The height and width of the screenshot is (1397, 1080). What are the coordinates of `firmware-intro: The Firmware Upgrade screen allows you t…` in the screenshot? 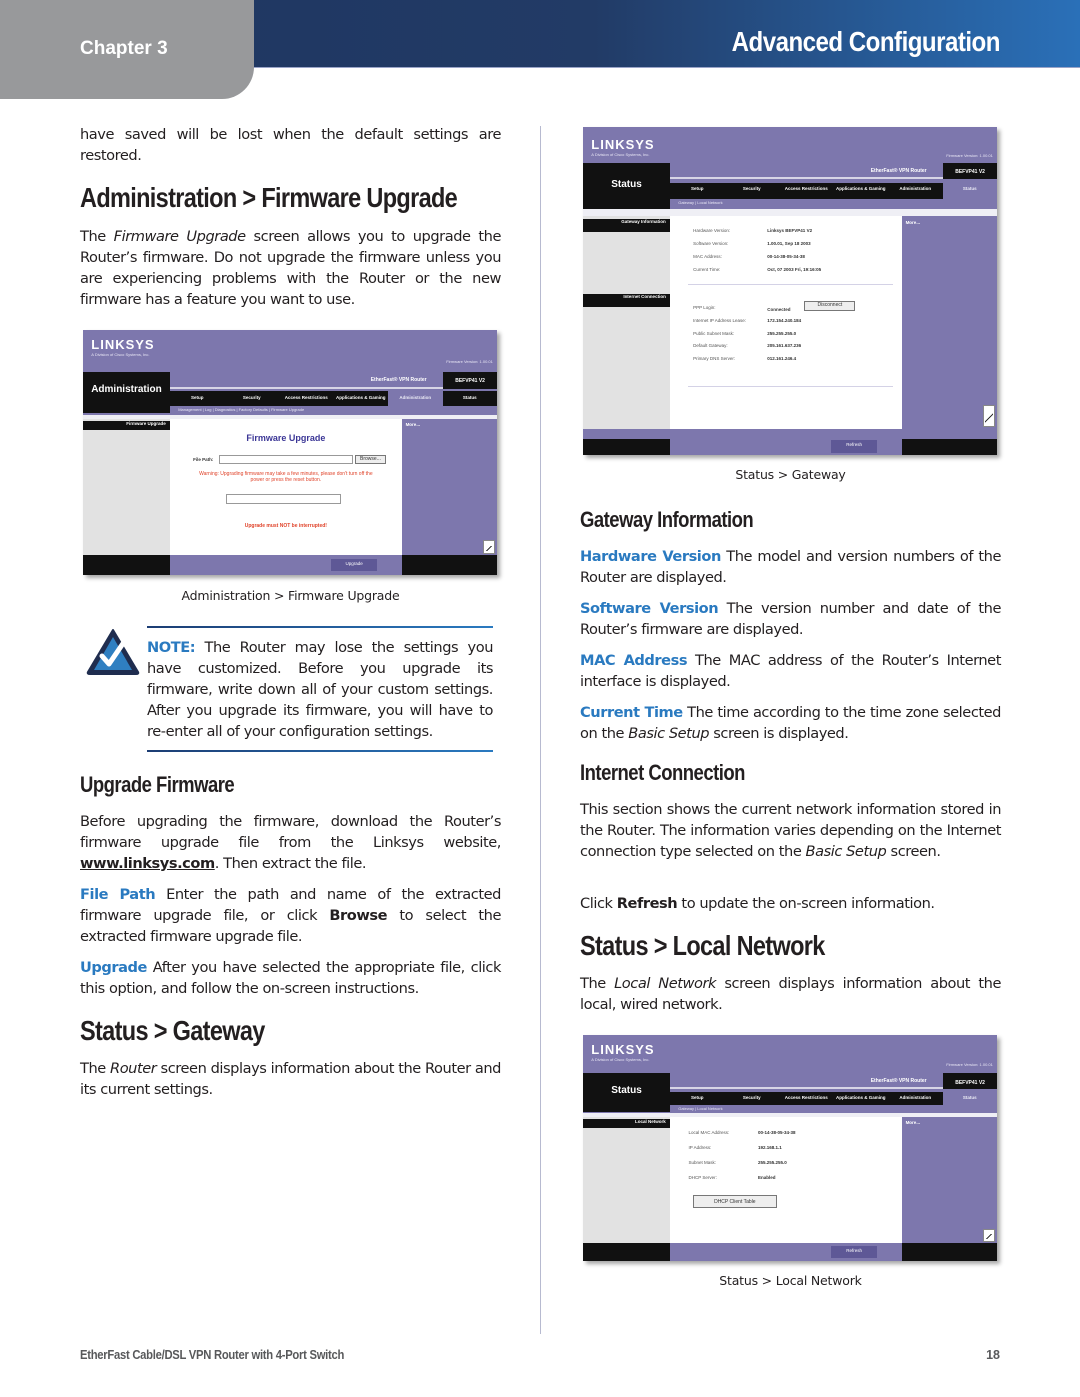 It's located at (290, 268).